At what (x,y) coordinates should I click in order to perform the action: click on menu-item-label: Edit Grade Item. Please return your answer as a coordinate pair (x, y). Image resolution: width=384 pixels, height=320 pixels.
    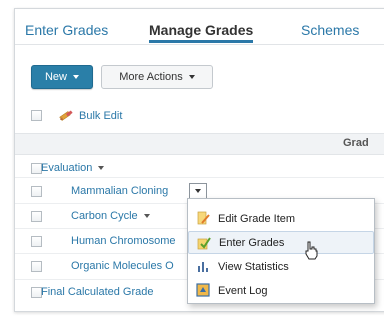
    Looking at the image, I should click on (257, 218).